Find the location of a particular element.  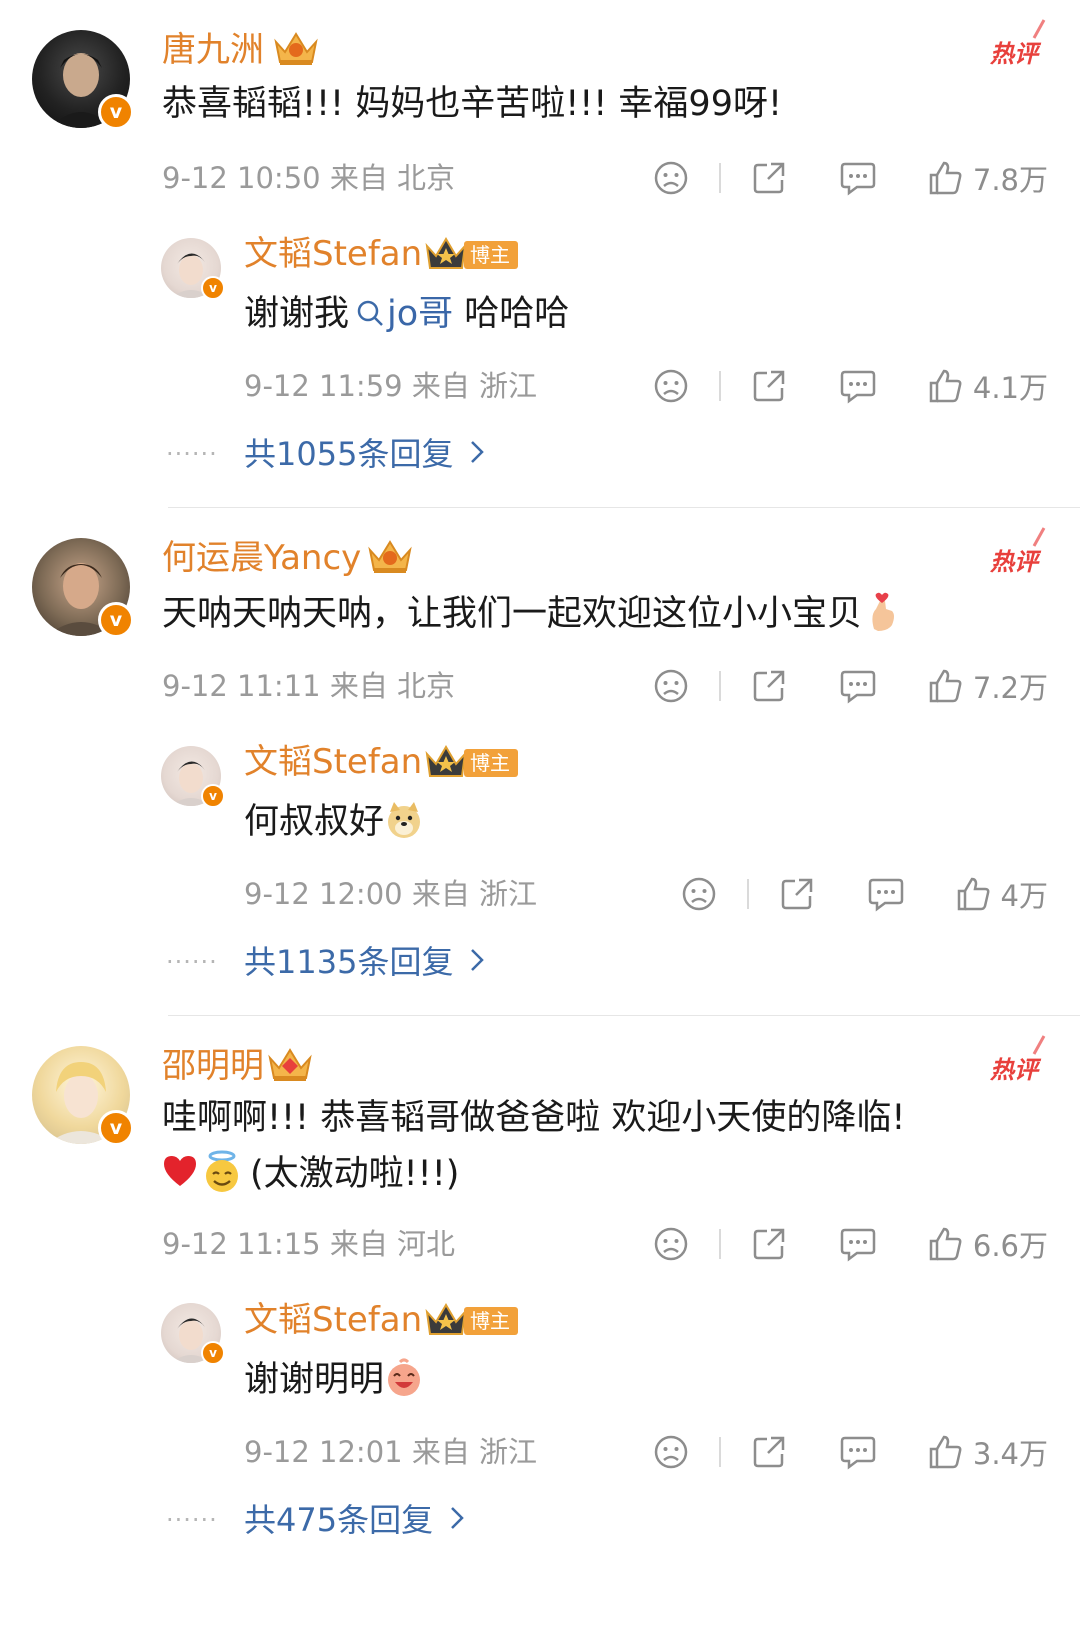

comment-actions: 7.8万 is located at coordinates (850, 178).